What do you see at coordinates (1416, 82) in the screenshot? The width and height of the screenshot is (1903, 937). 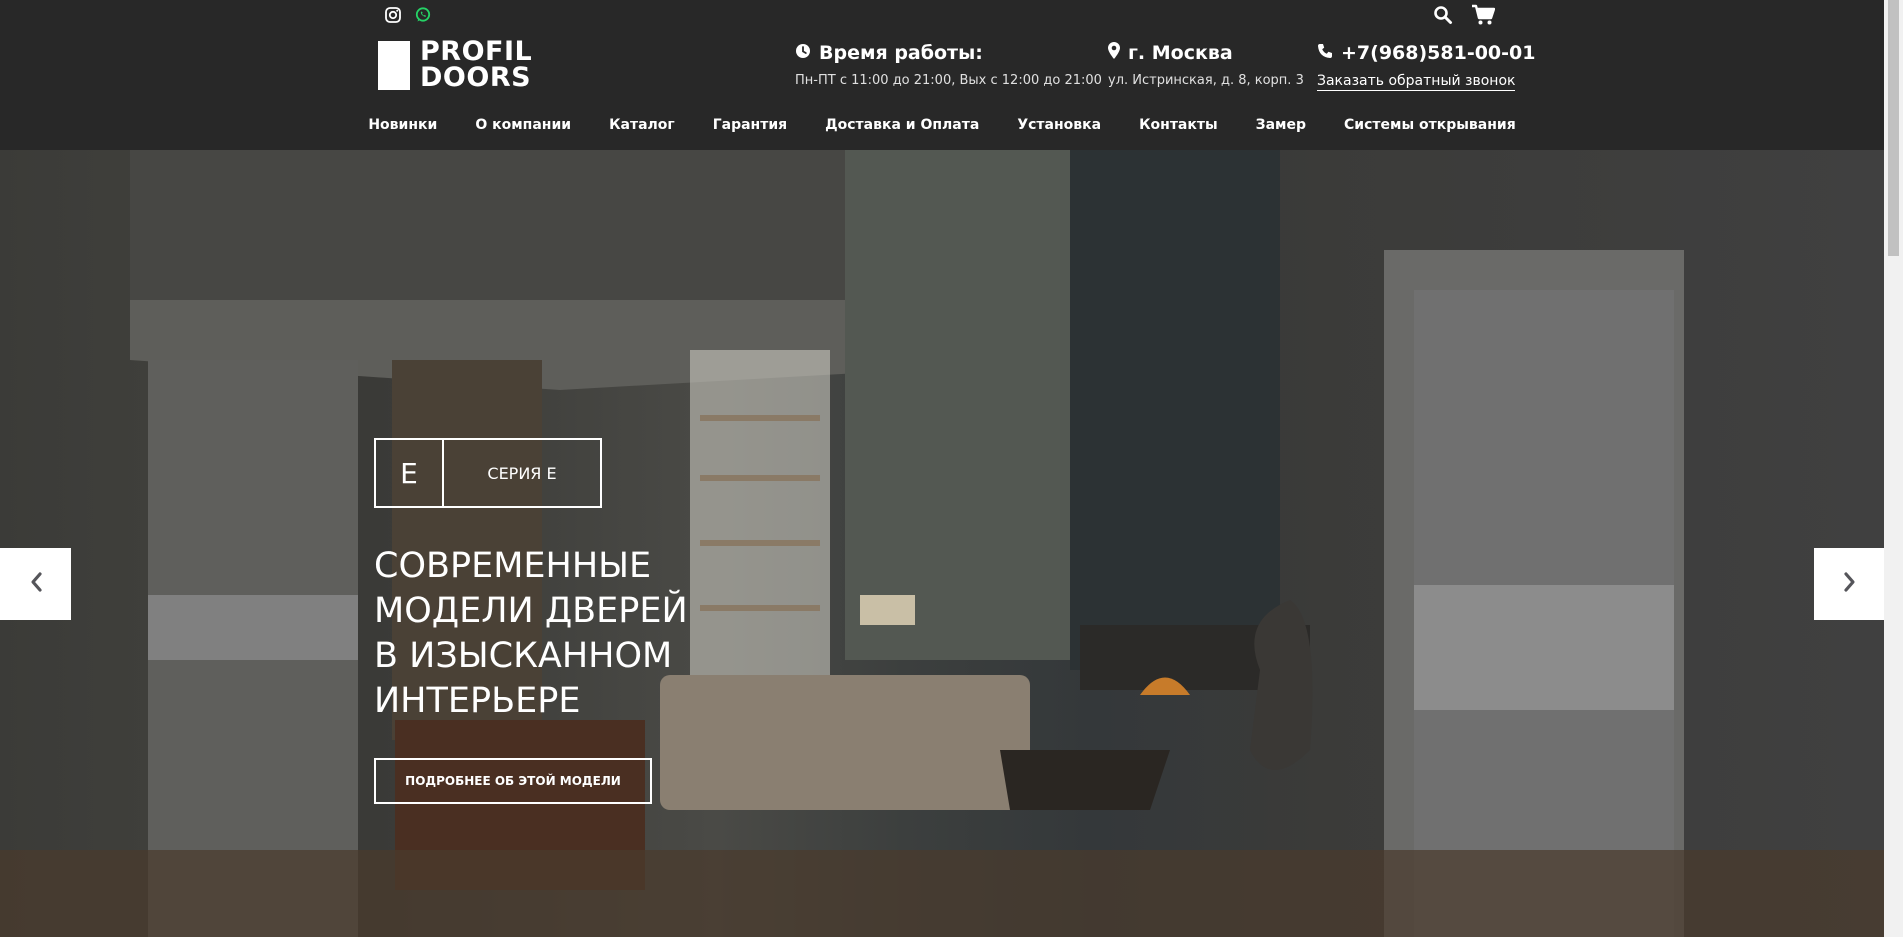 I see `callback-link: Заказать обратный звонок` at bounding box center [1416, 82].